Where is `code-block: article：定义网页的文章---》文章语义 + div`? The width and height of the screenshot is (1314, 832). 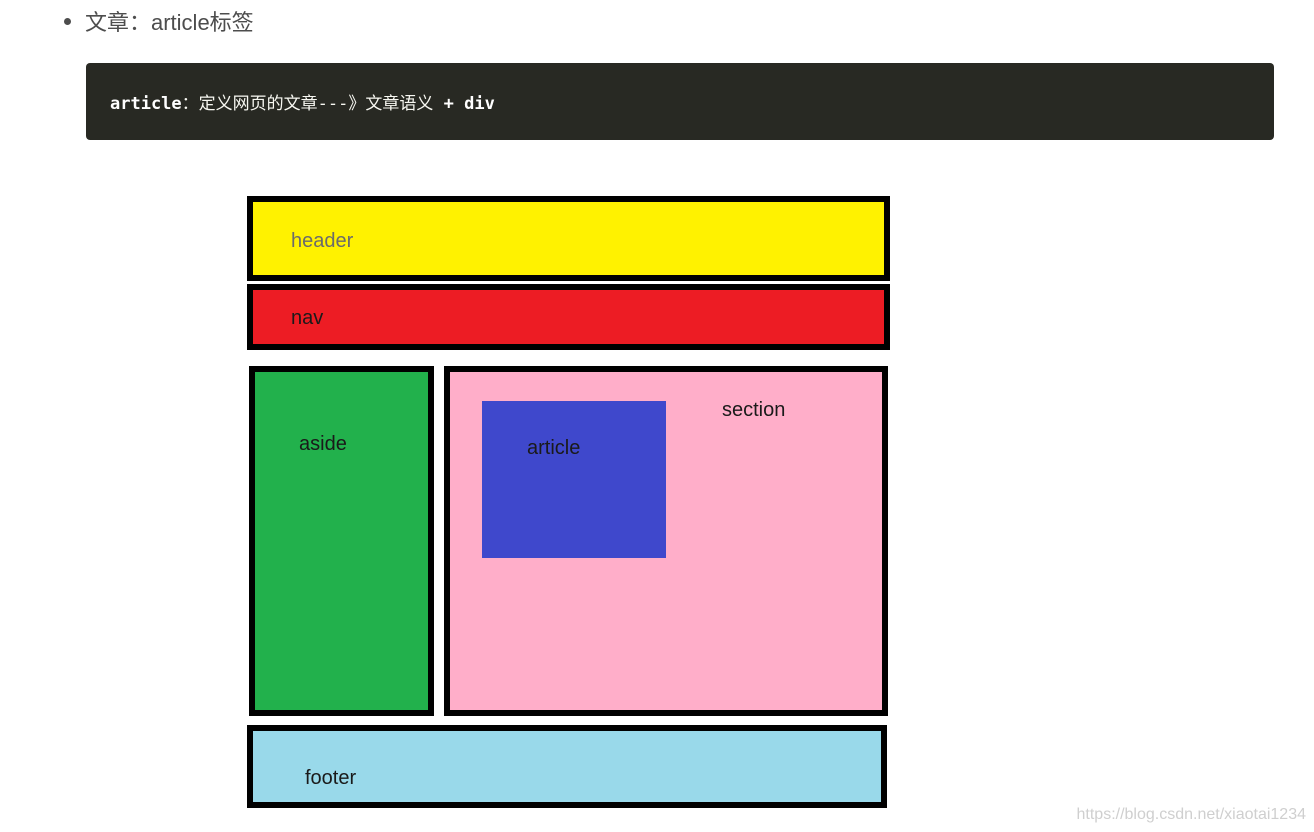 code-block: article：定义网页的文章---》文章语义 + div is located at coordinates (680, 101).